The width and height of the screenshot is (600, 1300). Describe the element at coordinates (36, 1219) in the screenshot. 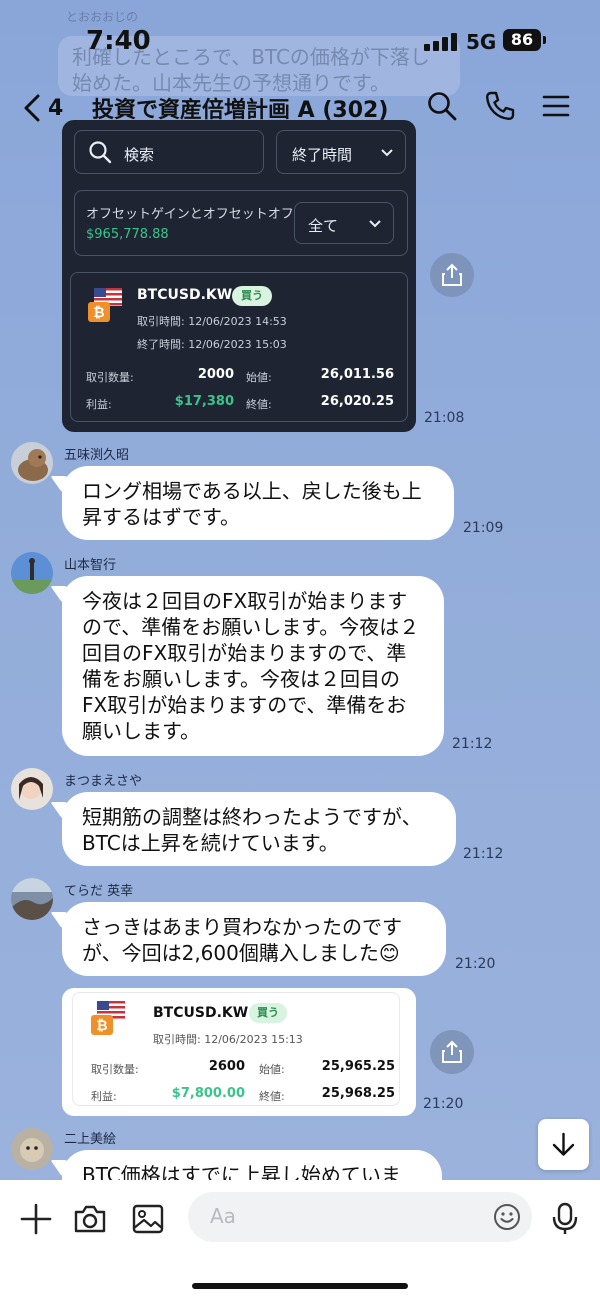

I see `plus-icon` at that location.